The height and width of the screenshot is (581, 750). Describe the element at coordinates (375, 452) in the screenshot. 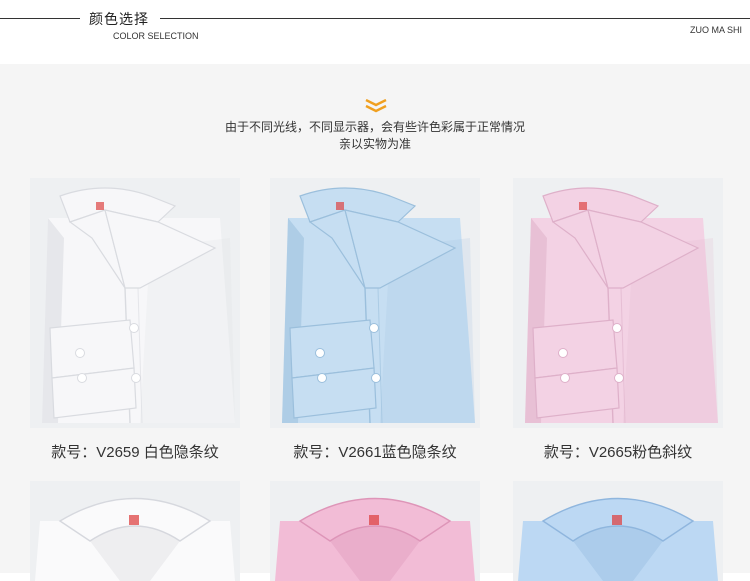

I see `product-caption: 款号：V2661蓝色隐条纹` at that location.